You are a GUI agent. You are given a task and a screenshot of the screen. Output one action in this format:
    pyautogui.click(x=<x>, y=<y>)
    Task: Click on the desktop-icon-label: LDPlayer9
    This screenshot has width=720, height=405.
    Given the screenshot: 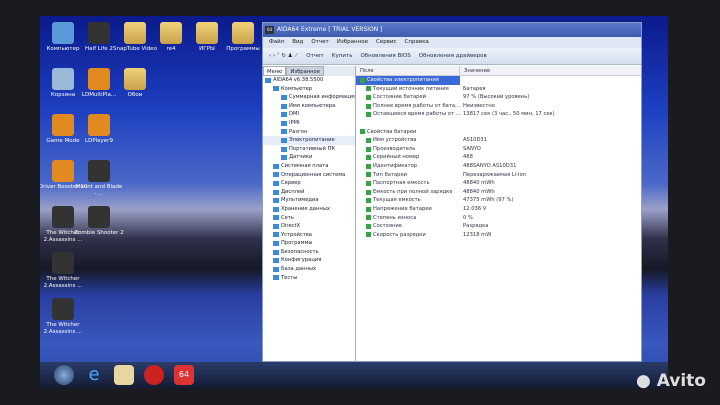 What is the action you would take?
    pyautogui.click(x=99, y=141)
    